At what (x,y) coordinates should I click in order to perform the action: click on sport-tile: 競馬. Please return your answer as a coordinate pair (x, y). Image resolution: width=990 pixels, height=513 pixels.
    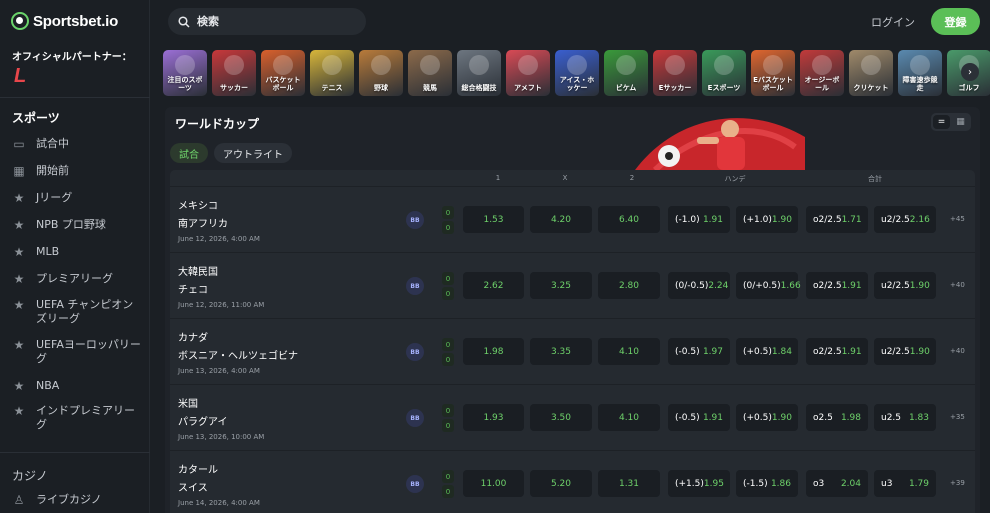
    Looking at the image, I should click on (430, 73).